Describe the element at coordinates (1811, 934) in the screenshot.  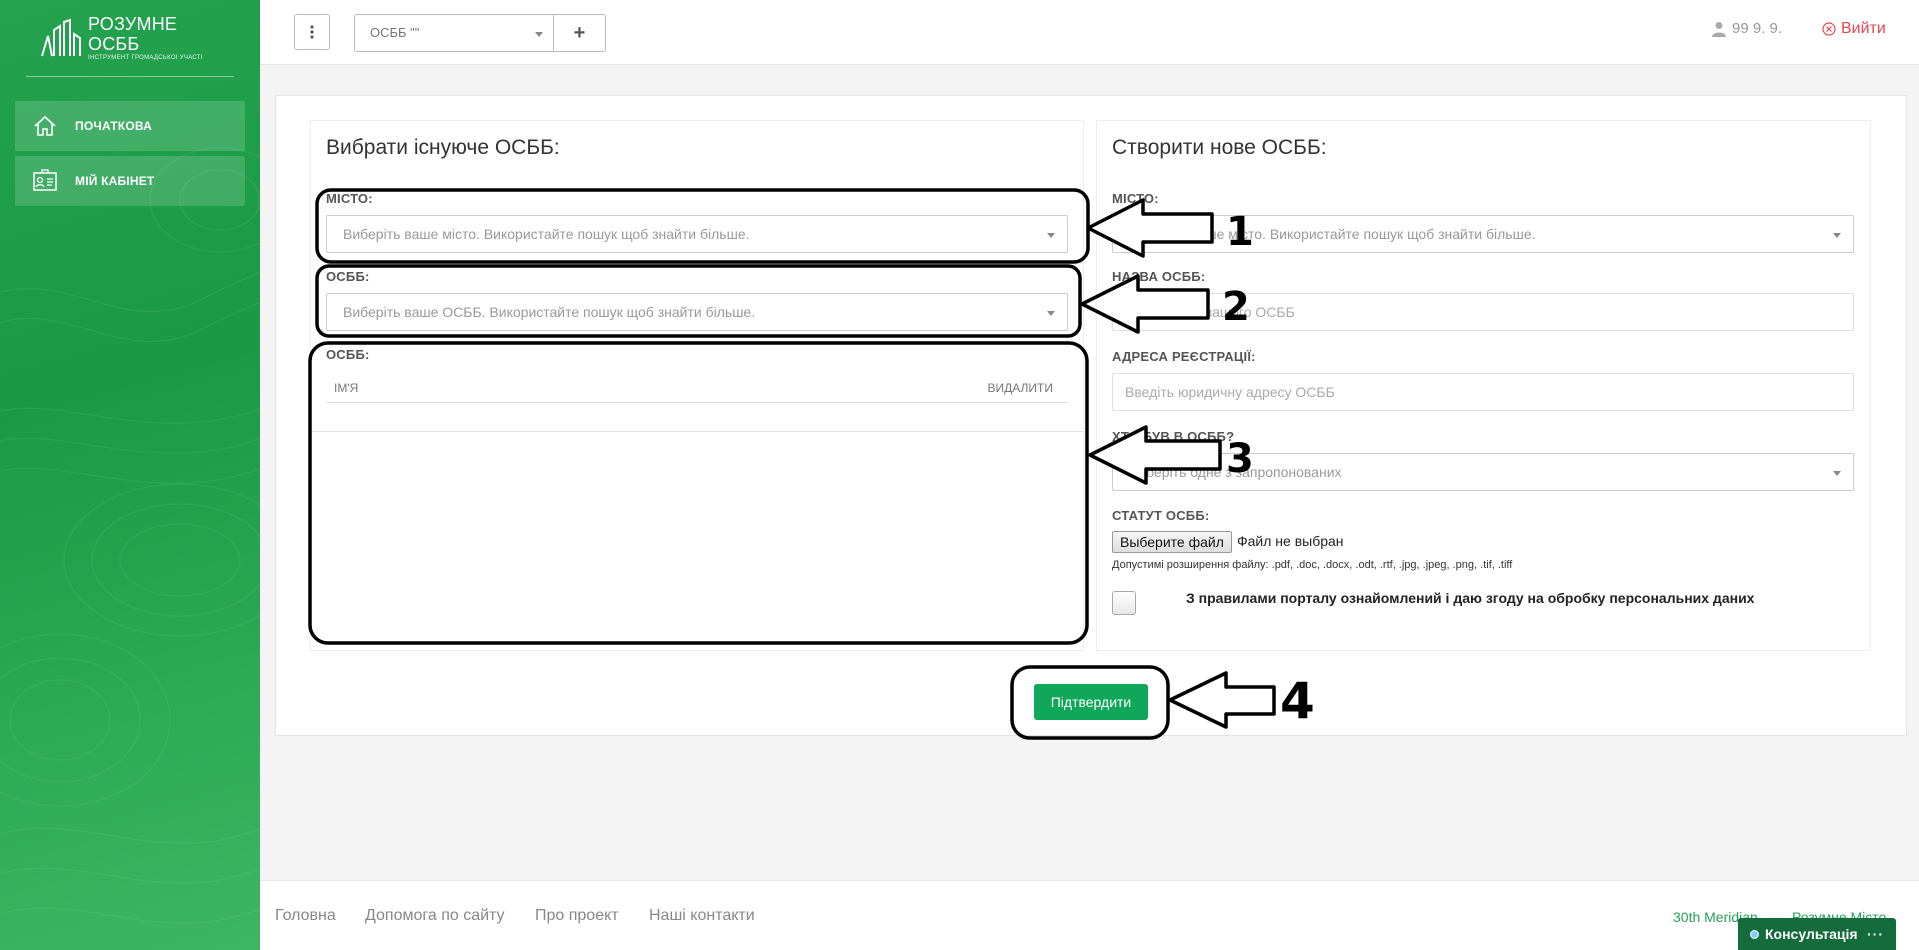
I see `chat-label: Консультація` at that location.